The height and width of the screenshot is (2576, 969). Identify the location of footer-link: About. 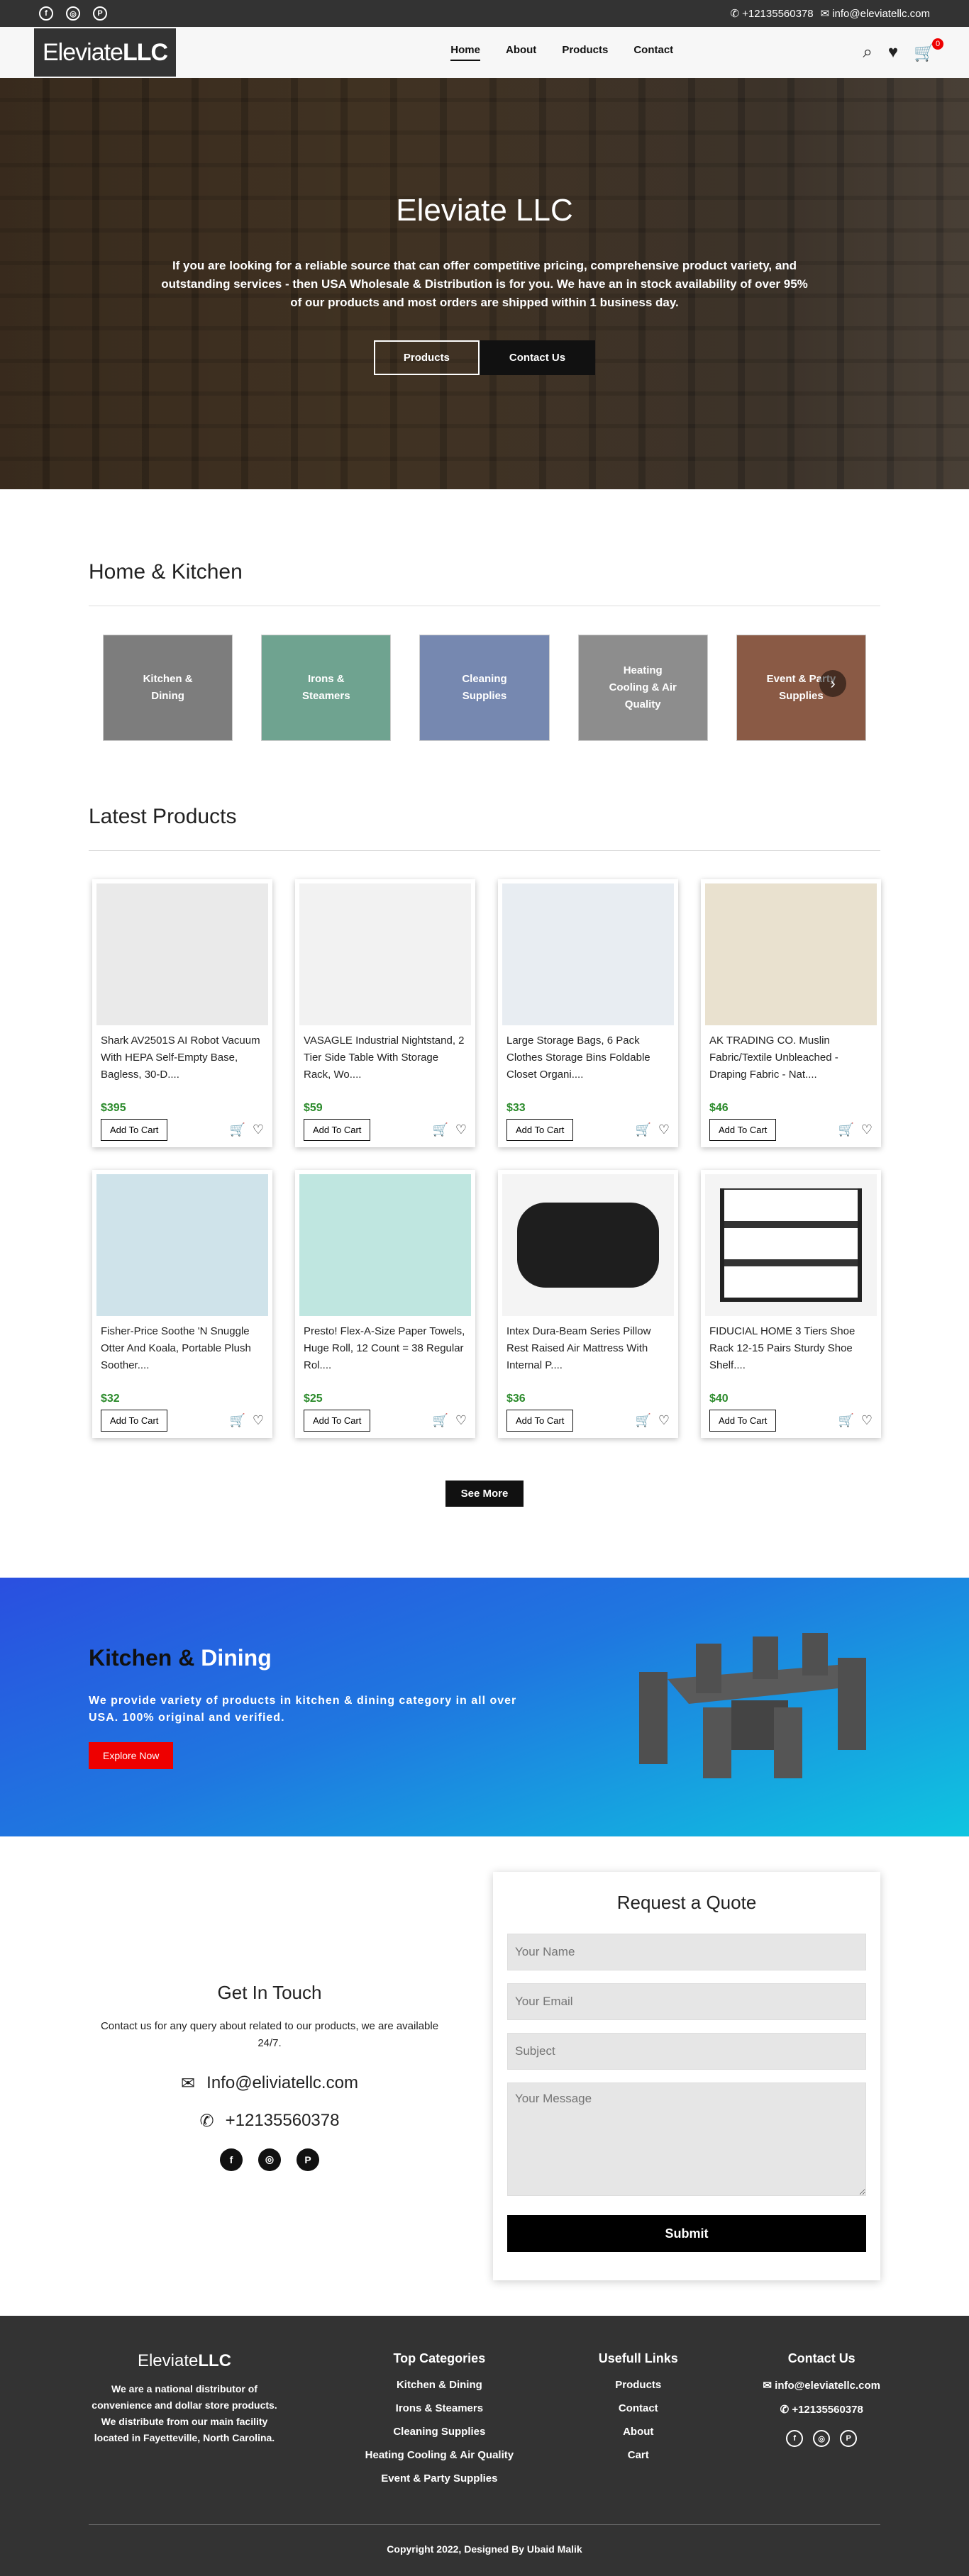
(638, 2432).